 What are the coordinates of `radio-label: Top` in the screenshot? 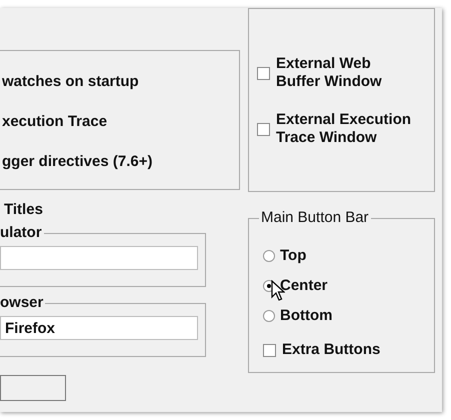 It's located at (293, 256).